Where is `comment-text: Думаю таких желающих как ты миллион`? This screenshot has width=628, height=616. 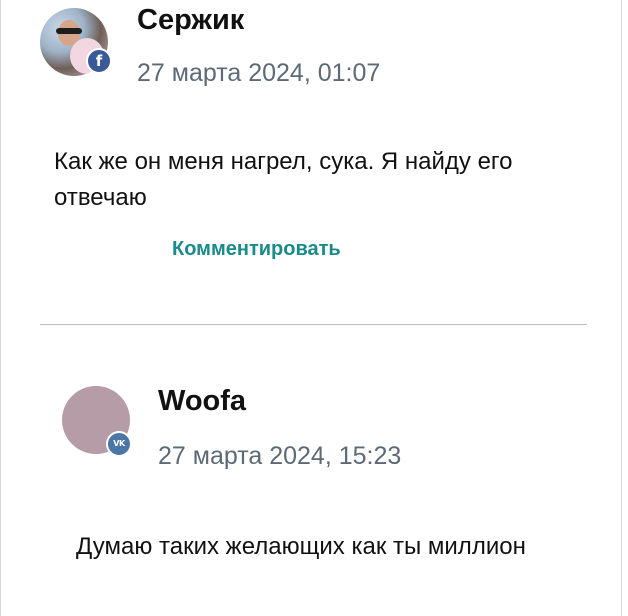
comment-text: Думаю таких желающих как ты миллион is located at coordinates (301, 546).